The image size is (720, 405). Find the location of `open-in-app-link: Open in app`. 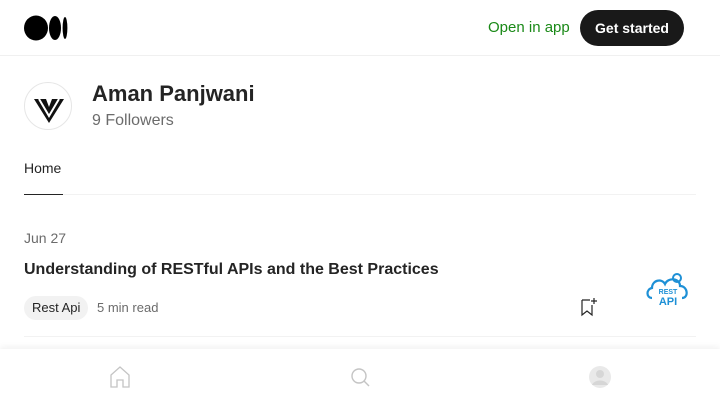

open-in-app-link: Open in app is located at coordinates (529, 27).